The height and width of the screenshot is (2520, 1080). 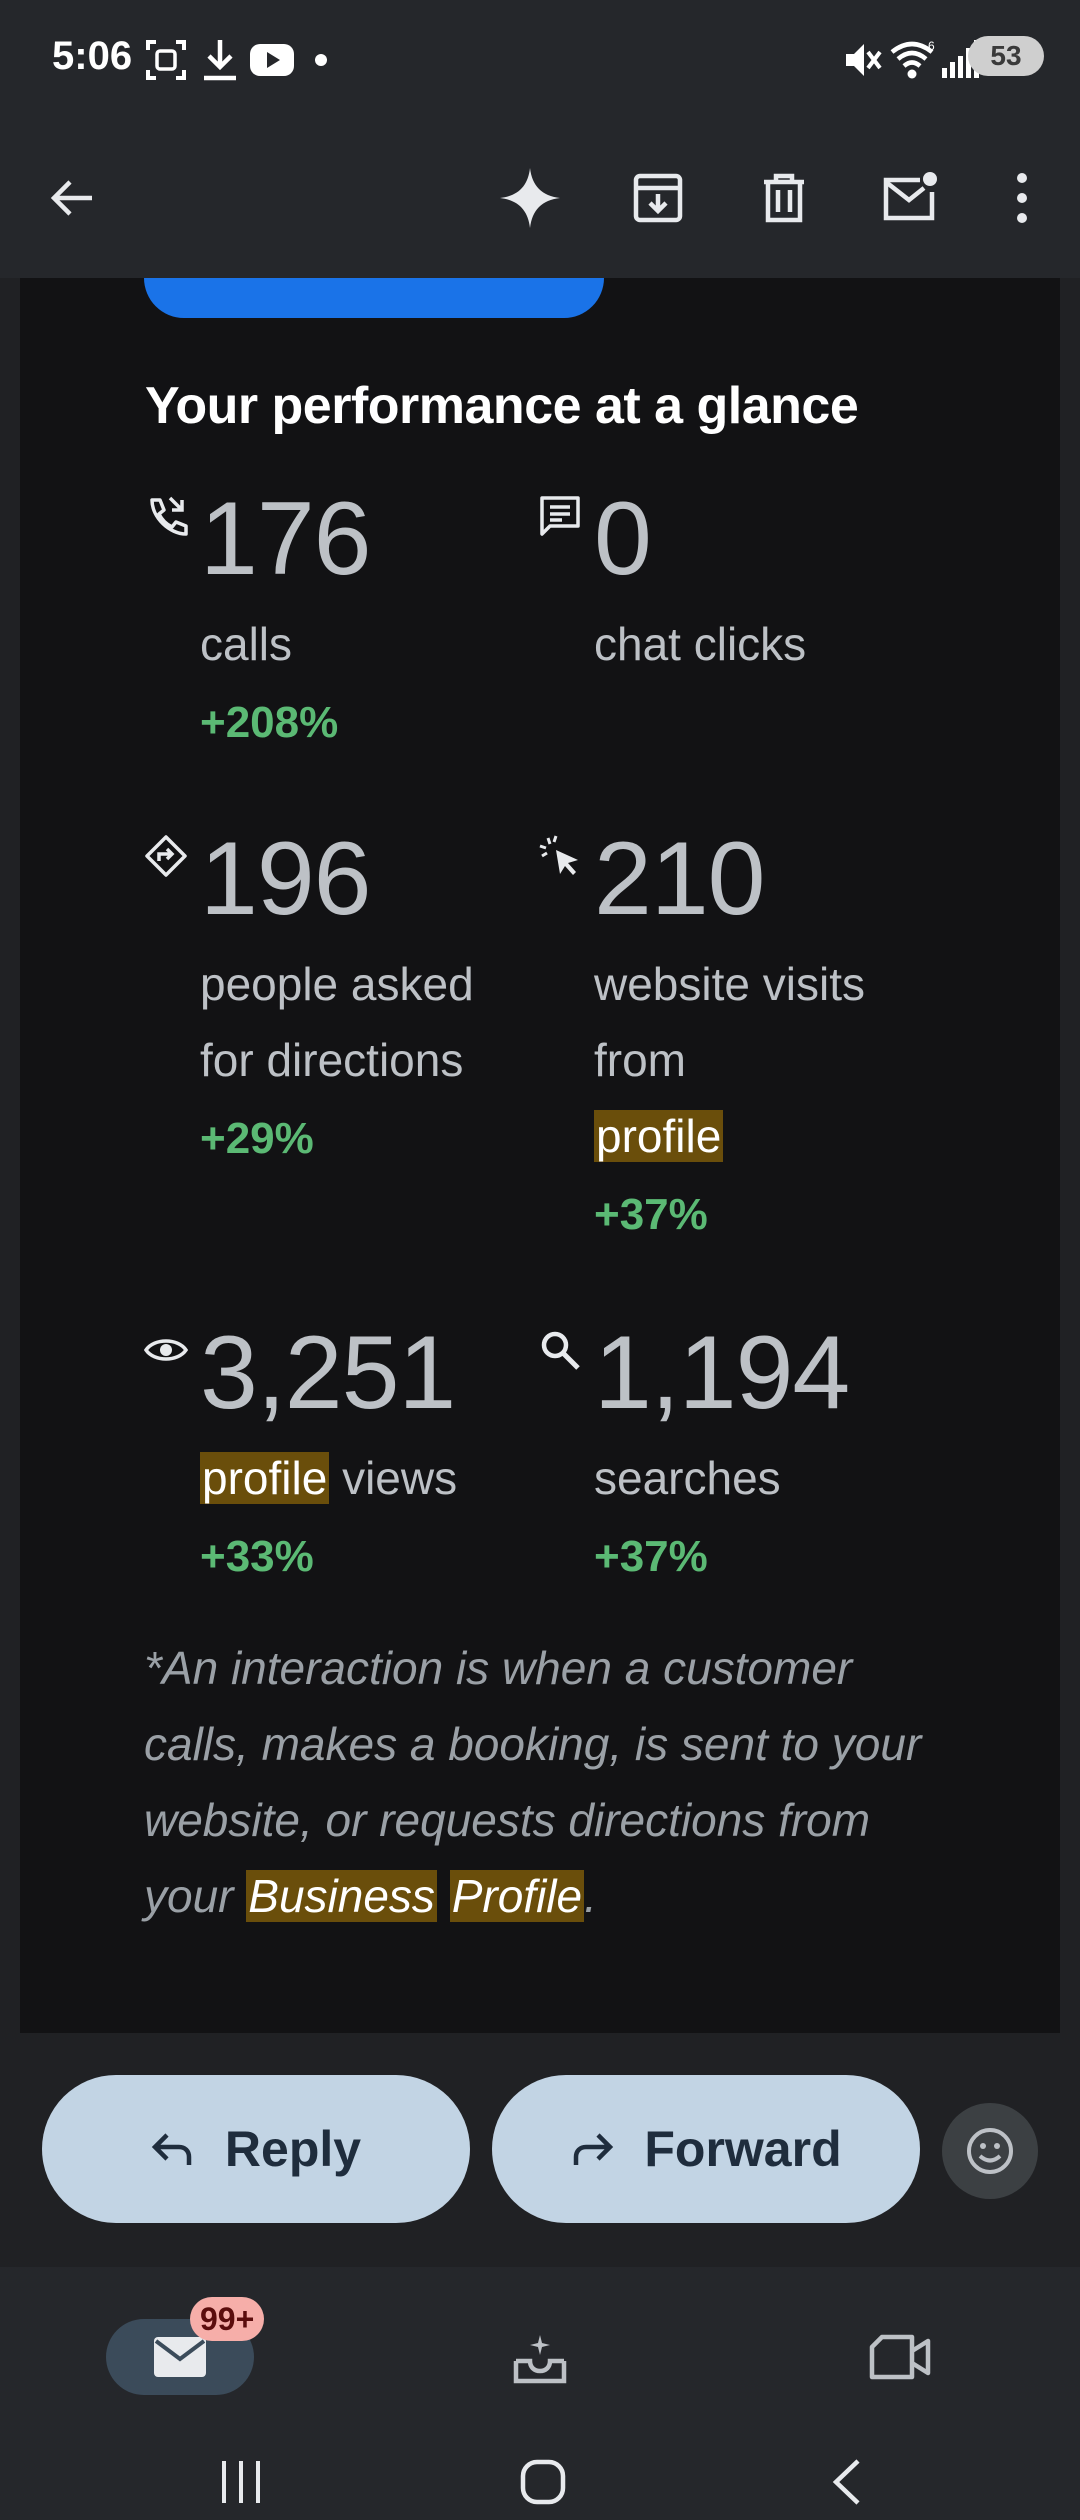 What do you see at coordinates (687, 1478) in the screenshot?
I see `metric-label: searches` at bounding box center [687, 1478].